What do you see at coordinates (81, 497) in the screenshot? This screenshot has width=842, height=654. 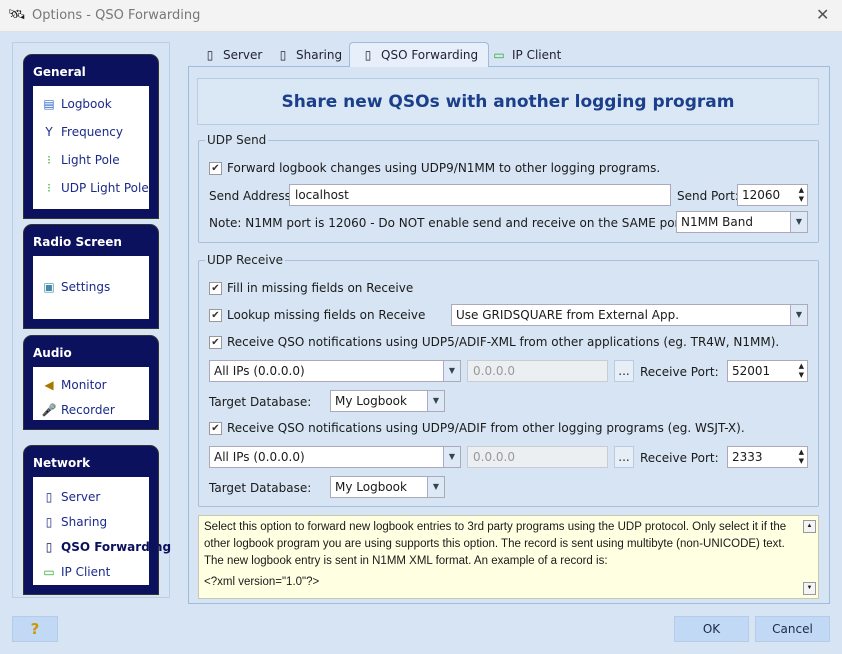 I see `item-label: Server` at bounding box center [81, 497].